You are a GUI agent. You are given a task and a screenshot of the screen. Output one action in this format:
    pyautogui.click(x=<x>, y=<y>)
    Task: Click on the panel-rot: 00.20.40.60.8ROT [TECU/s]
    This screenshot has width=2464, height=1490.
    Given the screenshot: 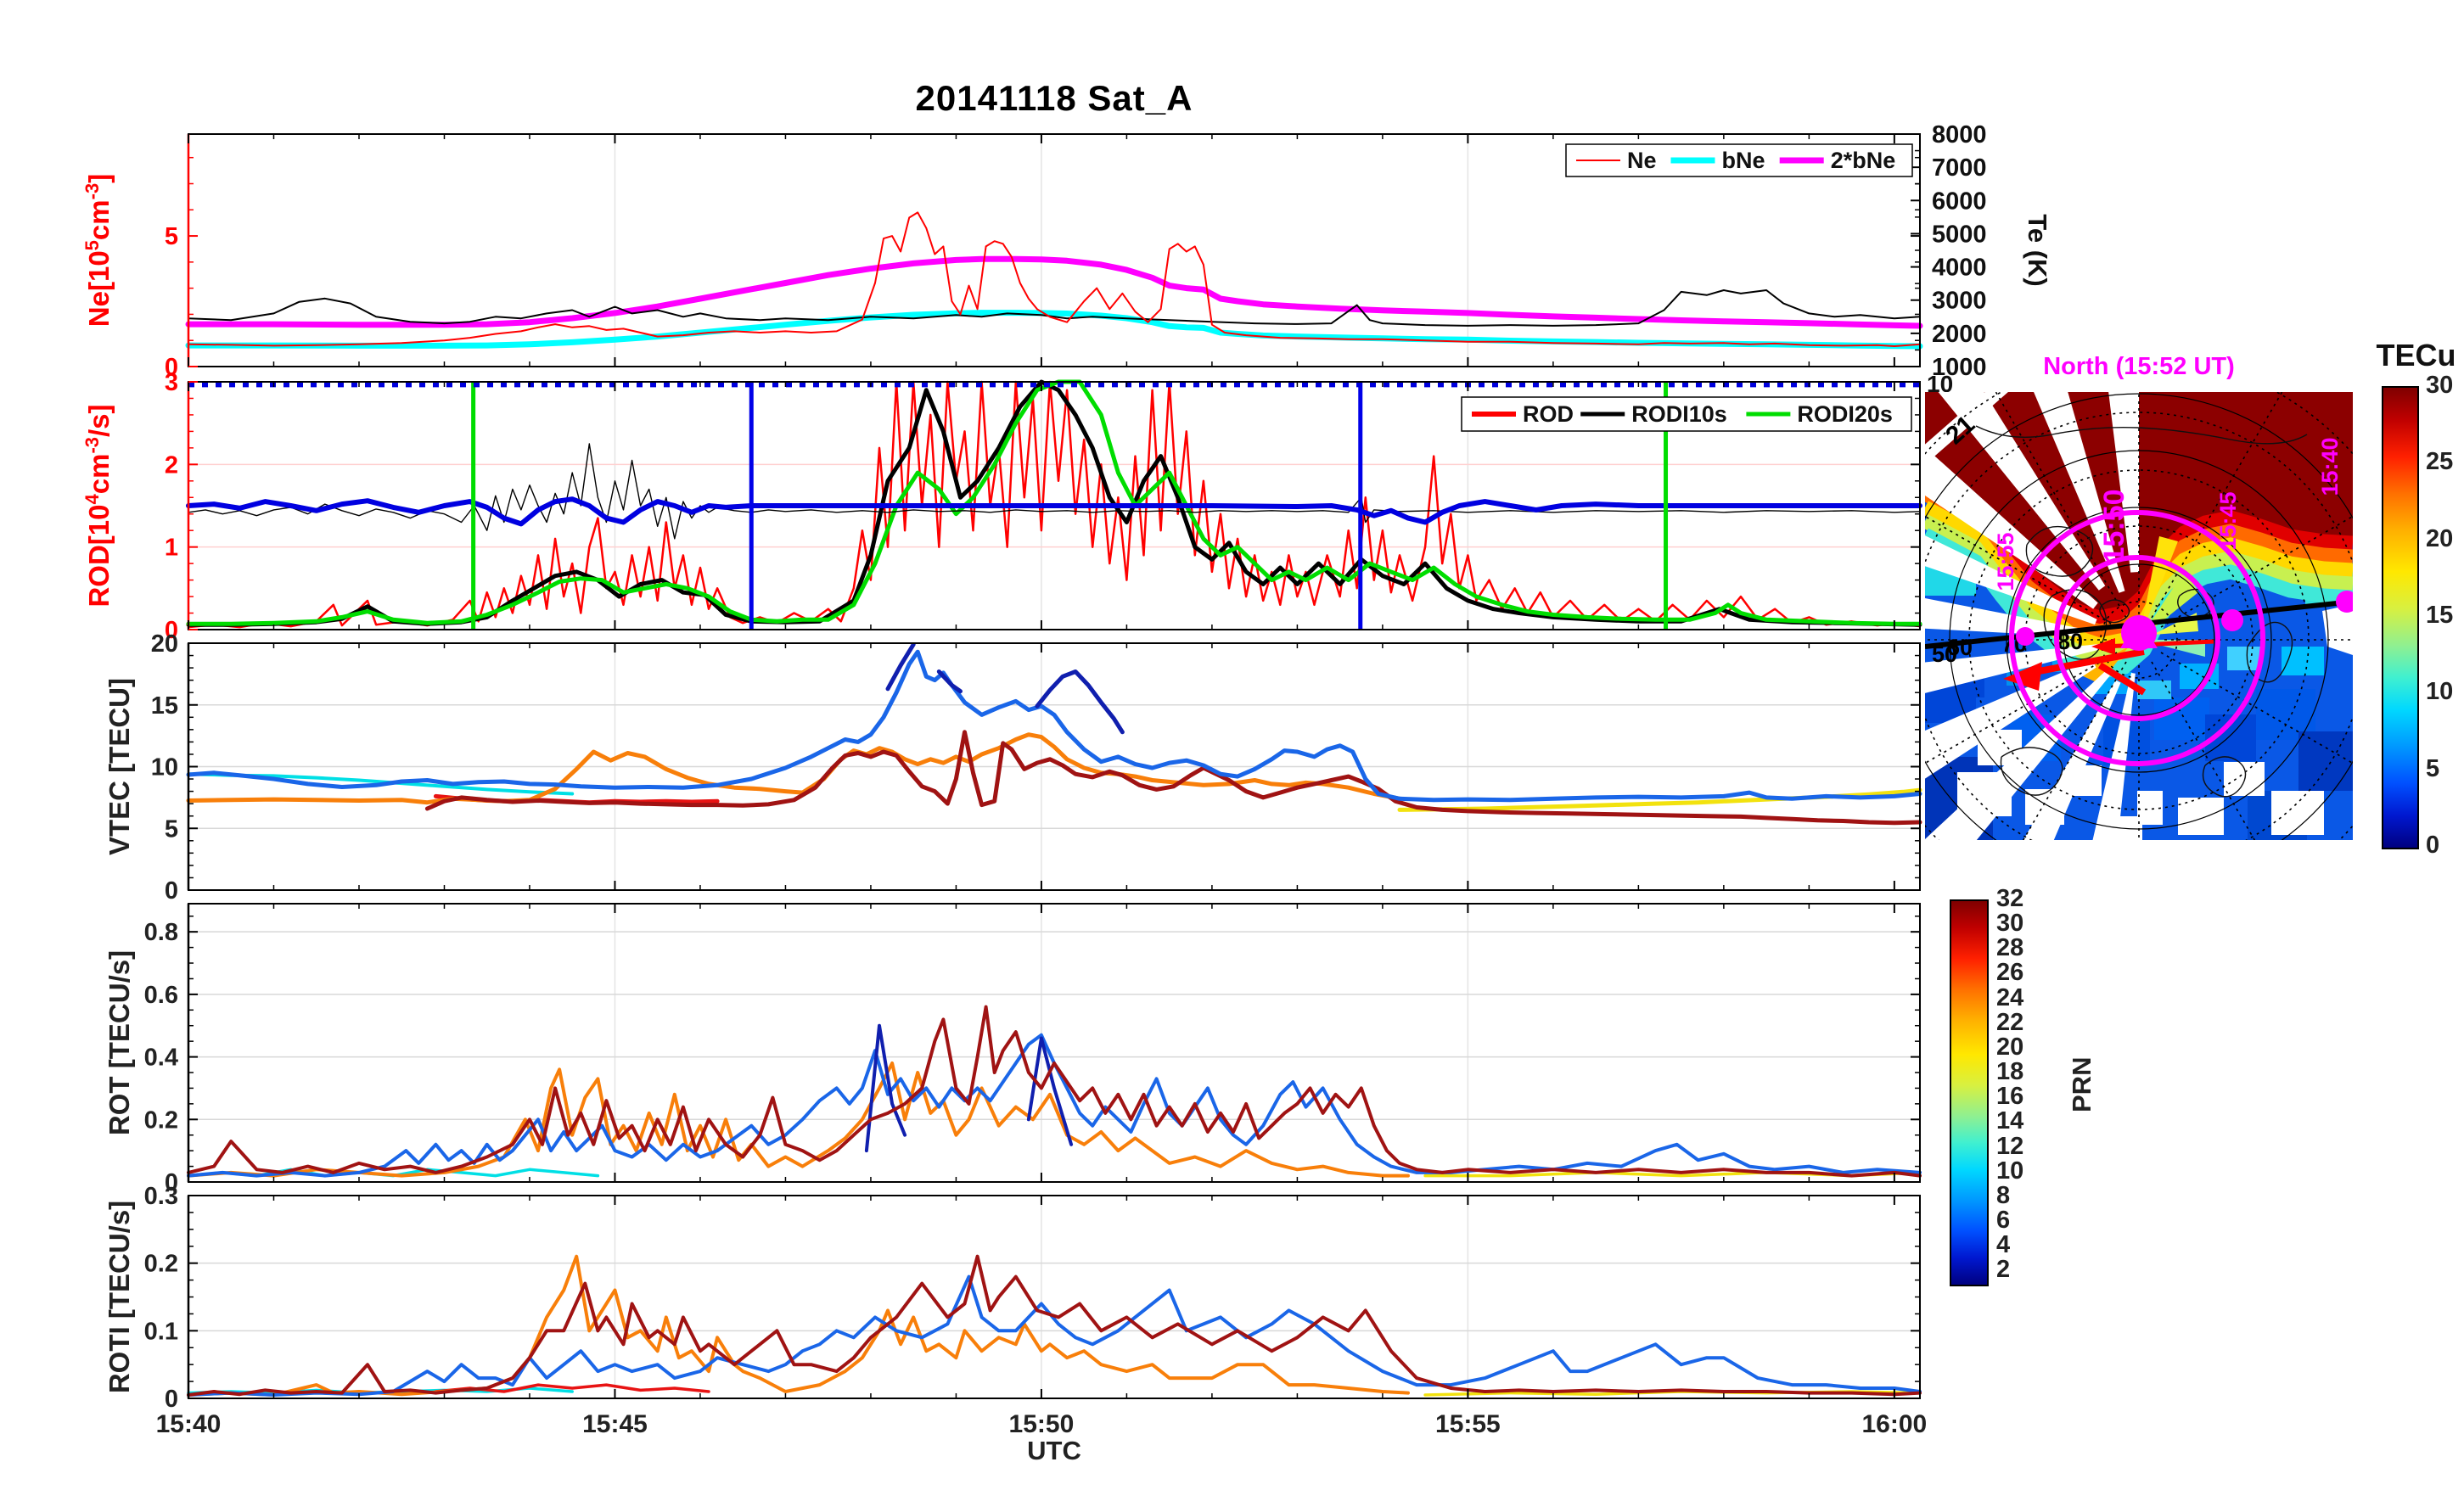 What is the action you would take?
    pyautogui.click(x=1013, y=1049)
    